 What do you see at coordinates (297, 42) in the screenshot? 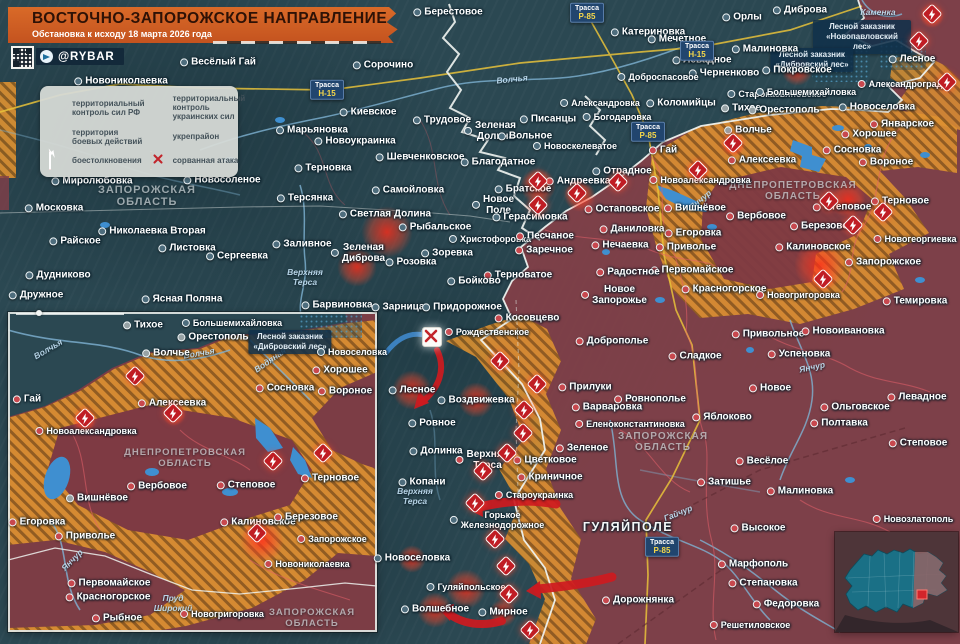
I see `scalebar` at bounding box center [297, 42].